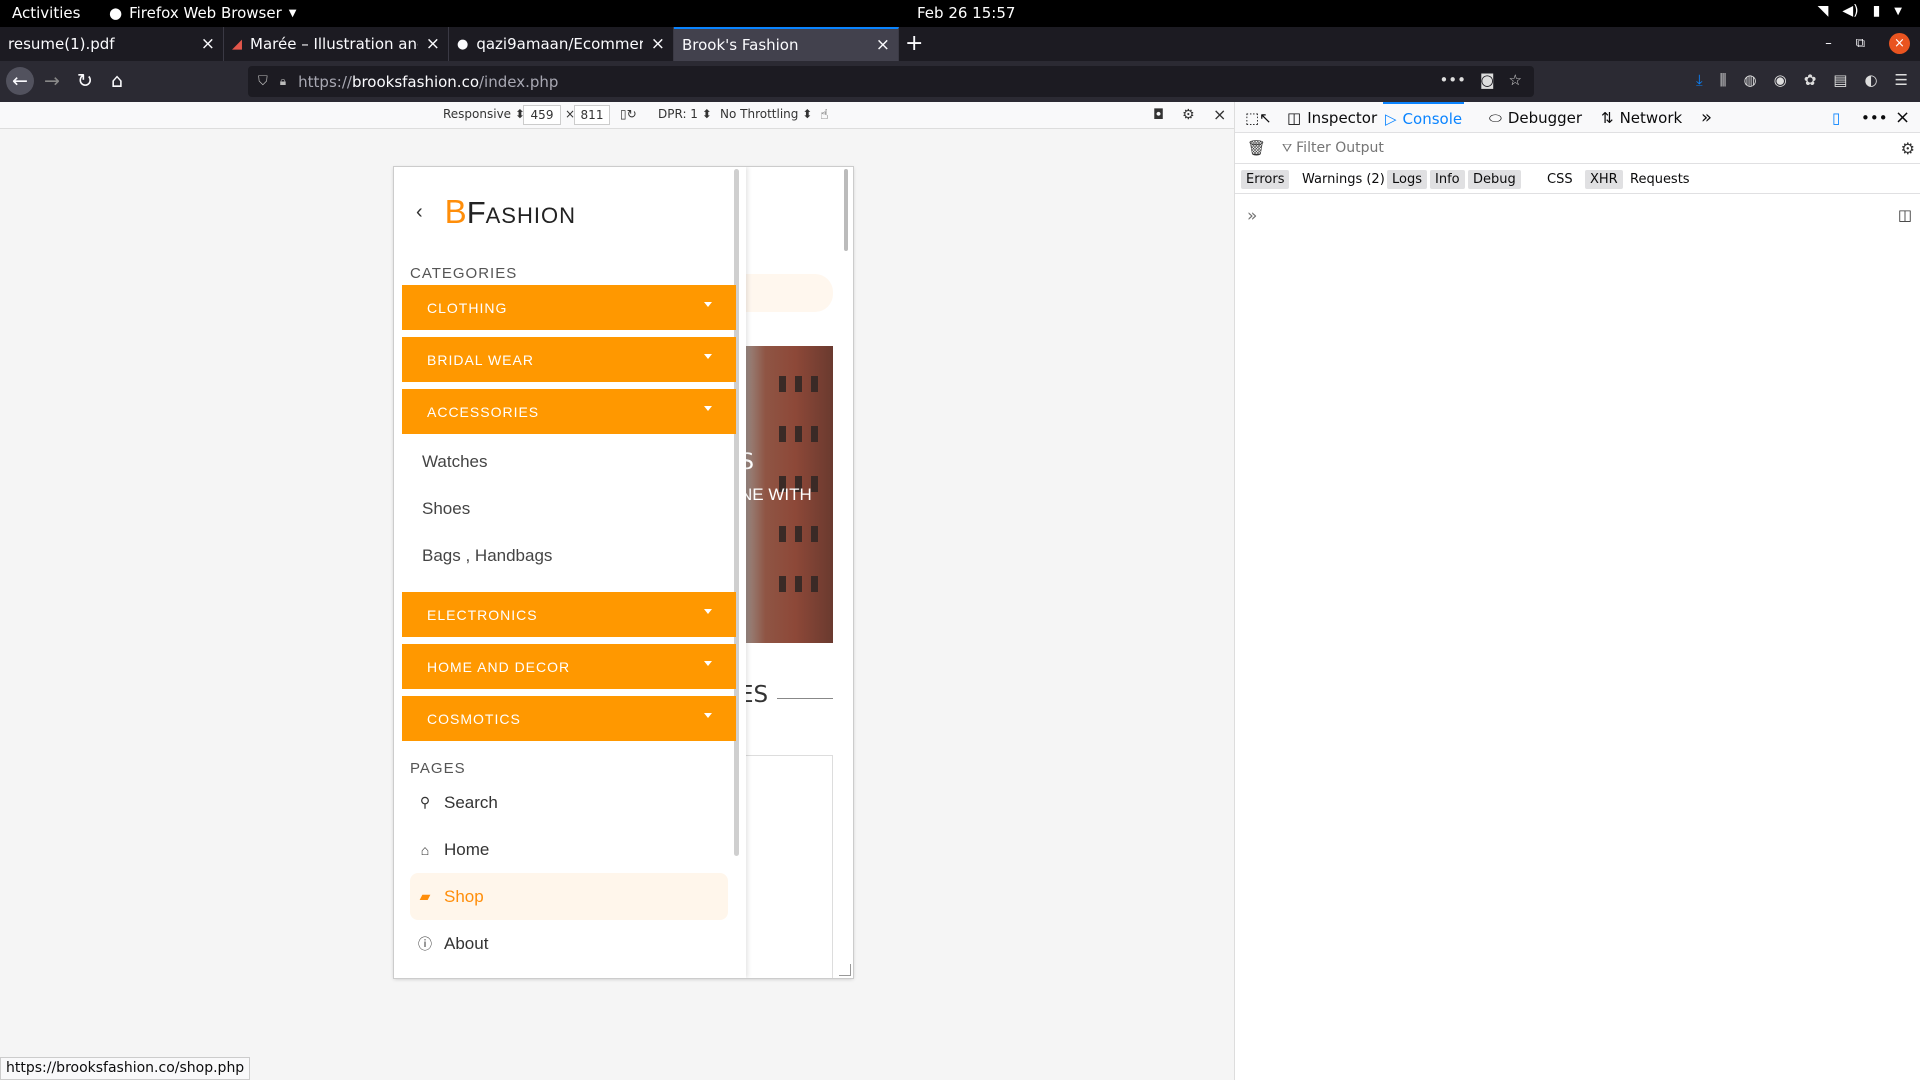 The image size is (1920, 1080). What do you see at coordinates (510, 212) in the screenshot?
I see `brand-logo: BFASHION` at bounding box center [510, 212].